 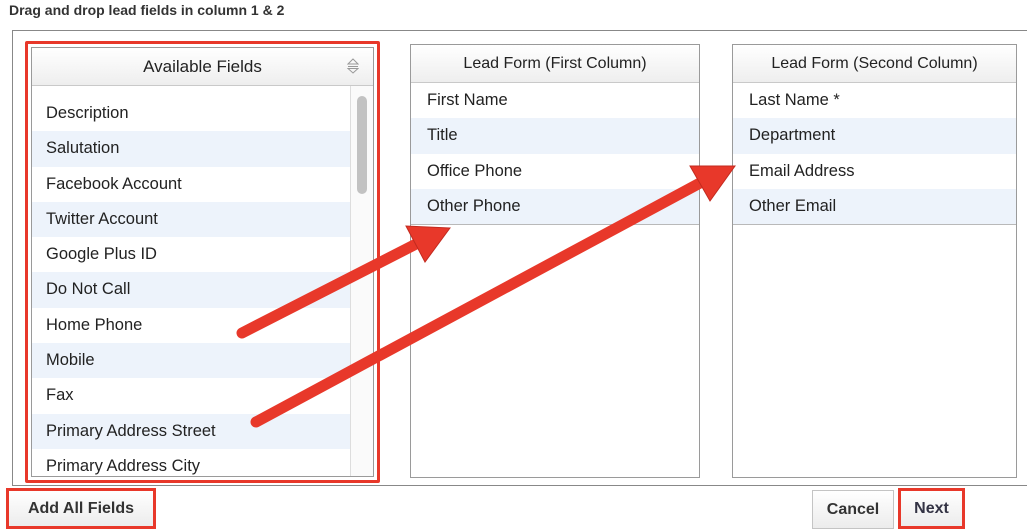 What do you see at coordinates (81, 508) in the screenshot?
I see `add-all-fields-button: Add All Fields` at bounding box center [81, 508].